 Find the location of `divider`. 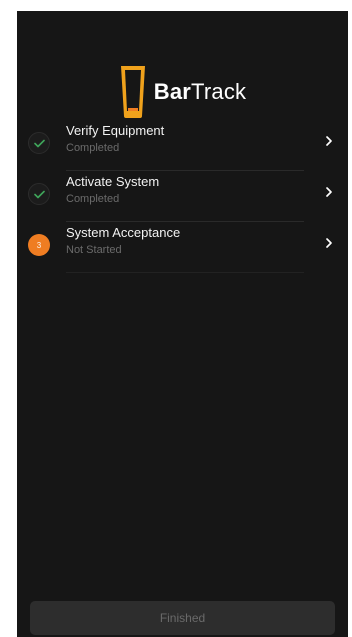

divider is located at coordinates (185, 272).